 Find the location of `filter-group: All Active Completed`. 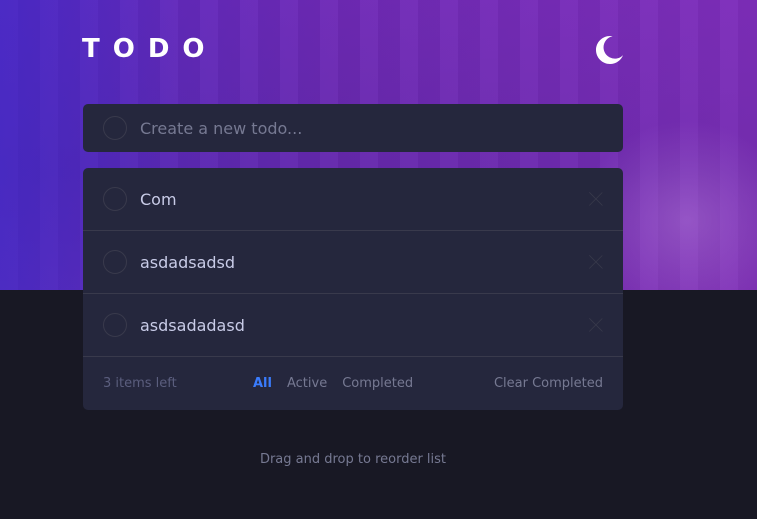

filter-group: All Active Completed is located at coordinates (333, 383).